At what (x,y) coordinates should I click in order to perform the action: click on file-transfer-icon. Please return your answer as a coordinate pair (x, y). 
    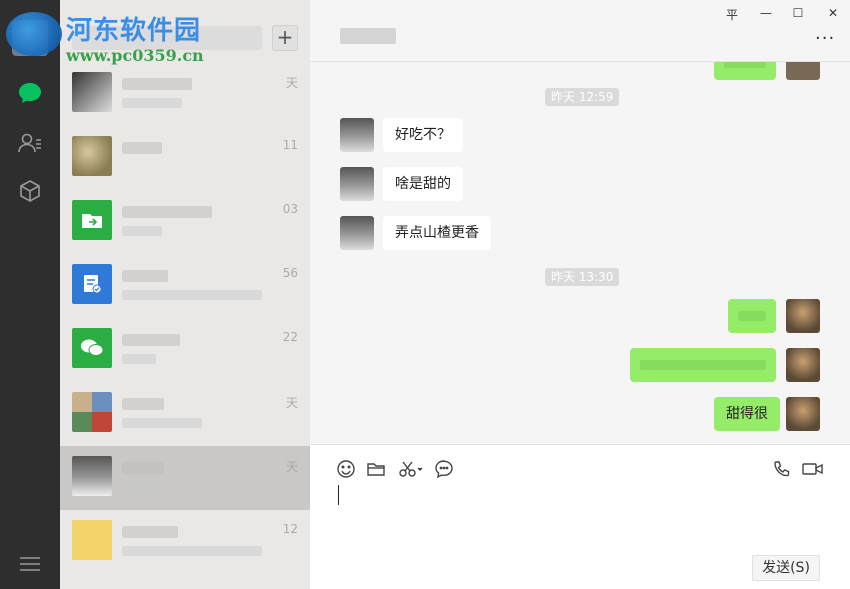
    Looking at the image, I should click on (92, 220).